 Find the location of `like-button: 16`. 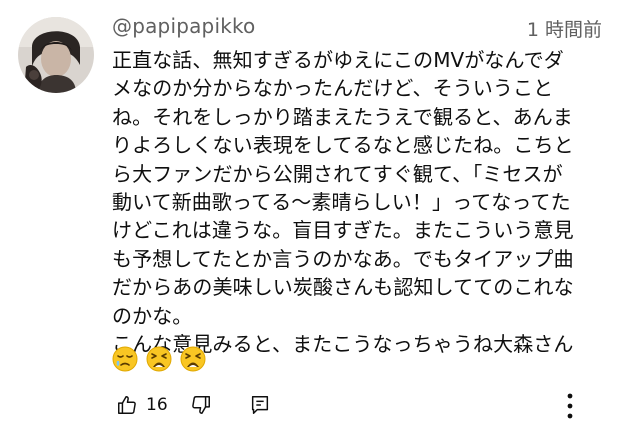

like-button: 16 is located at coordinates (142, 405).